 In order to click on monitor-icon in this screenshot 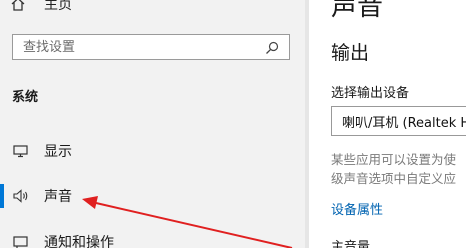, I will do `click(21, 151)`.